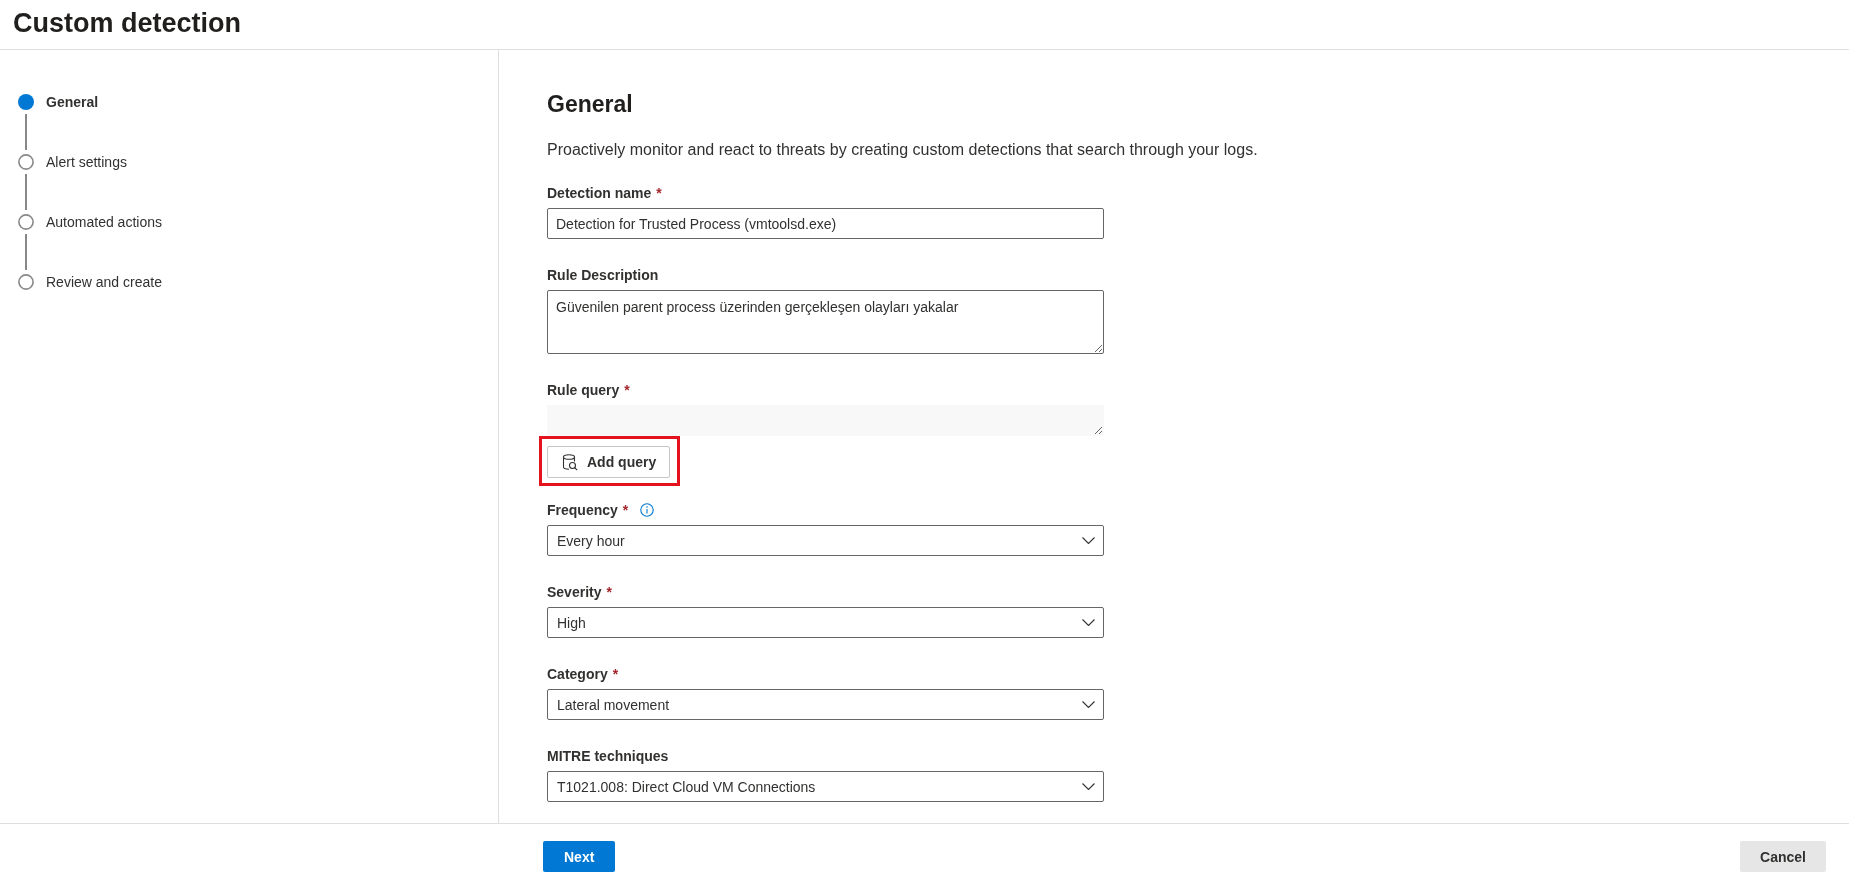  I want to click on textarea-field: Güvenilen parent process üzerinden gerçekleşen olayları yakalar, so click(825, 322).